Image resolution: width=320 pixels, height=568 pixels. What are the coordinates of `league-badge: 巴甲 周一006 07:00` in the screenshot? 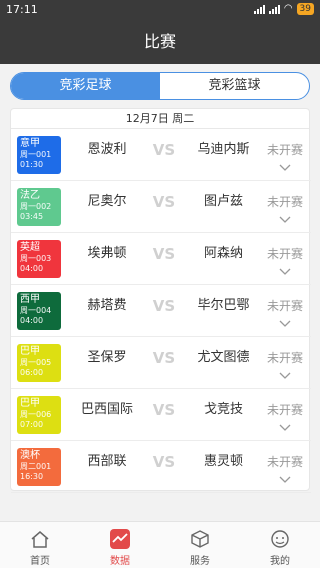 It's located at (39, 415).